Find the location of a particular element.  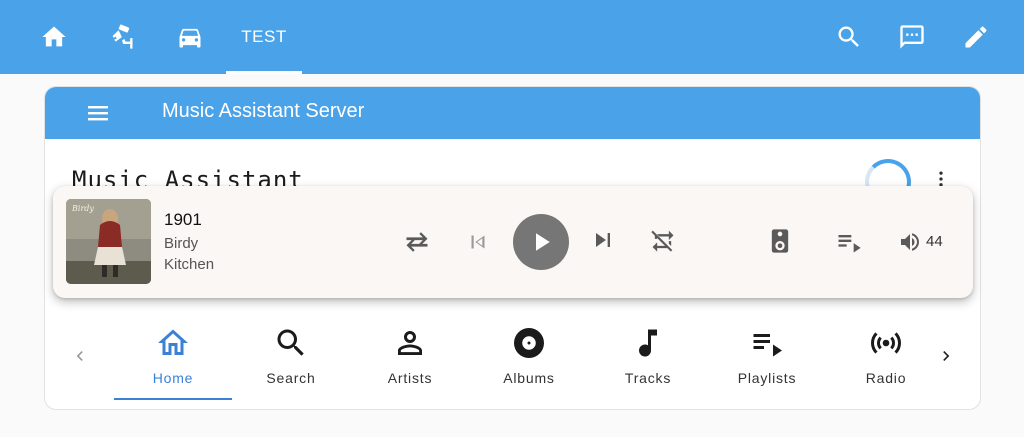

skip-next-icon is located at coordinates (603, 240).